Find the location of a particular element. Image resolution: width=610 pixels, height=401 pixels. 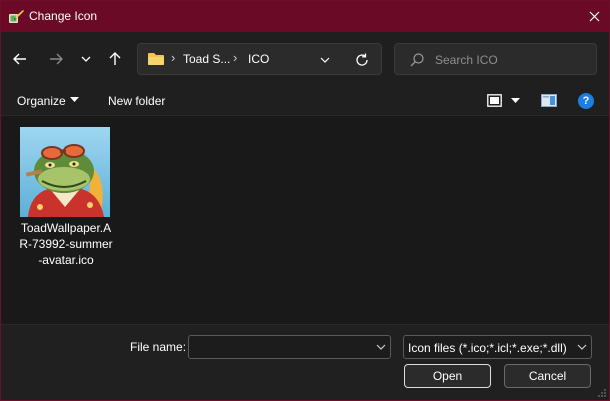

toad-avatar-thumbnail is located at coordinates (65, 172).